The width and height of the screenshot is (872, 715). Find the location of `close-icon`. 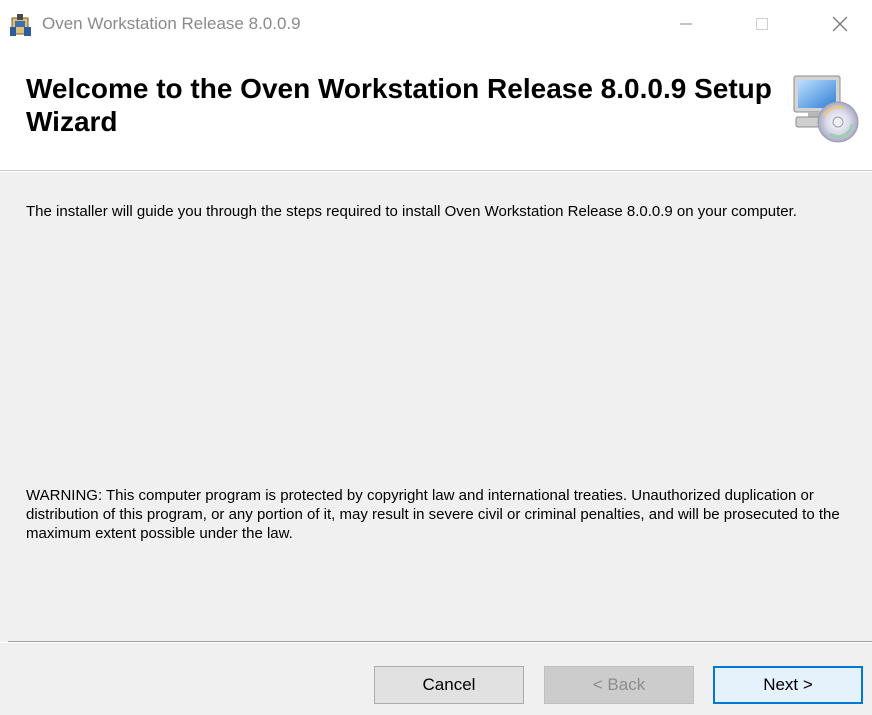

close-icon is located at coordinates (840, 26).